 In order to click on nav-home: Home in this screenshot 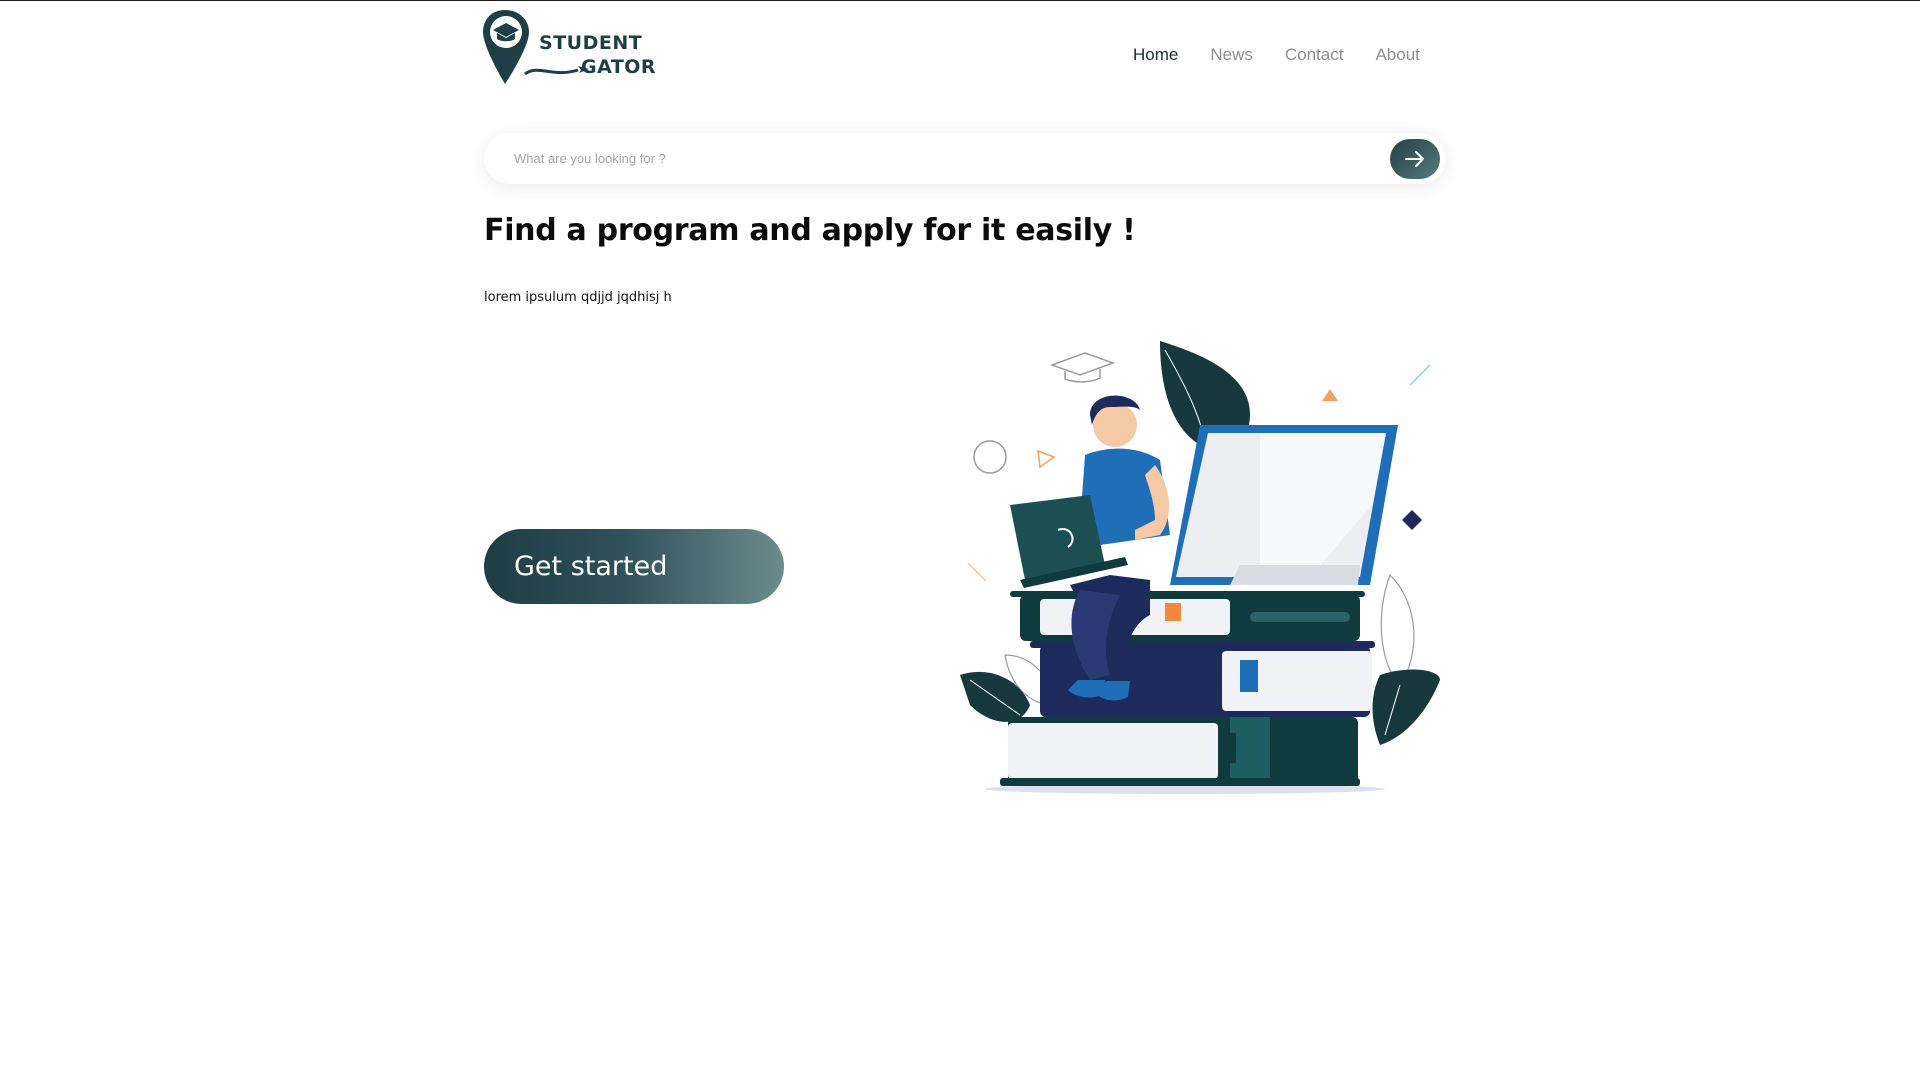, I will do `click(1155, 55)`.